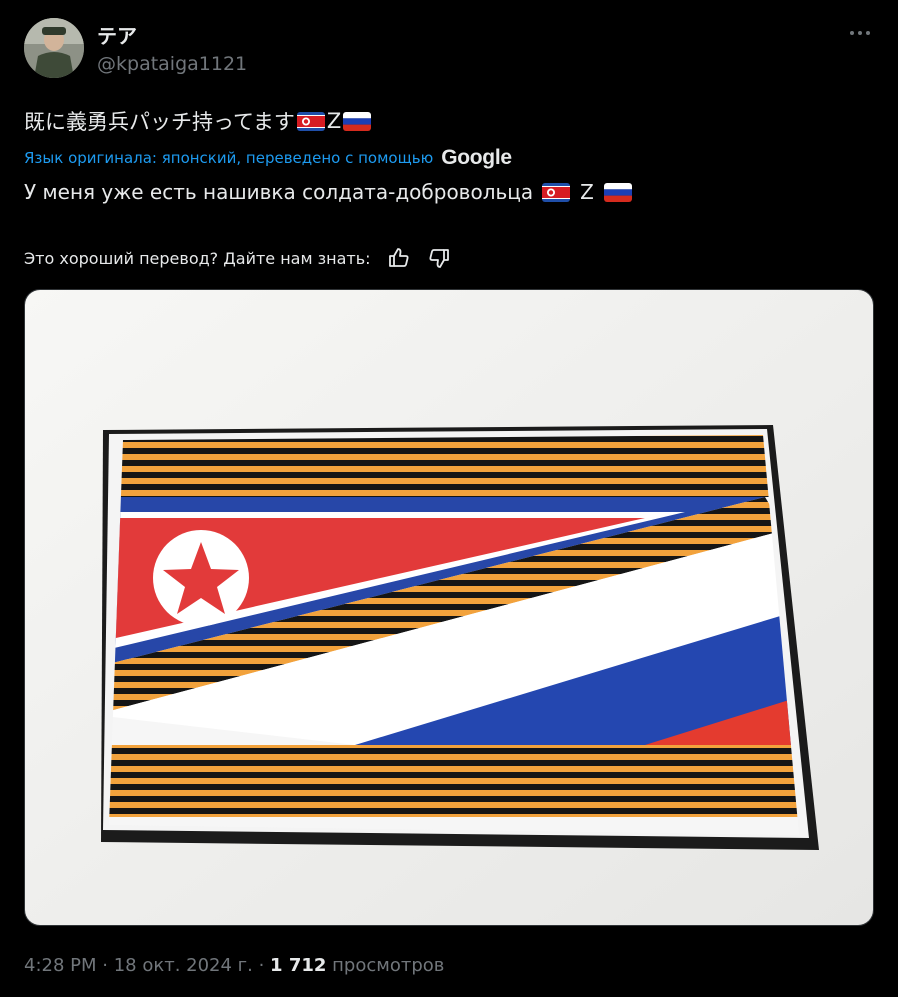 This screenshot has width=898, height=997. I want to click on post-original-text: 既に義勇兵パッチ持ってます Z, so click(198, 121).